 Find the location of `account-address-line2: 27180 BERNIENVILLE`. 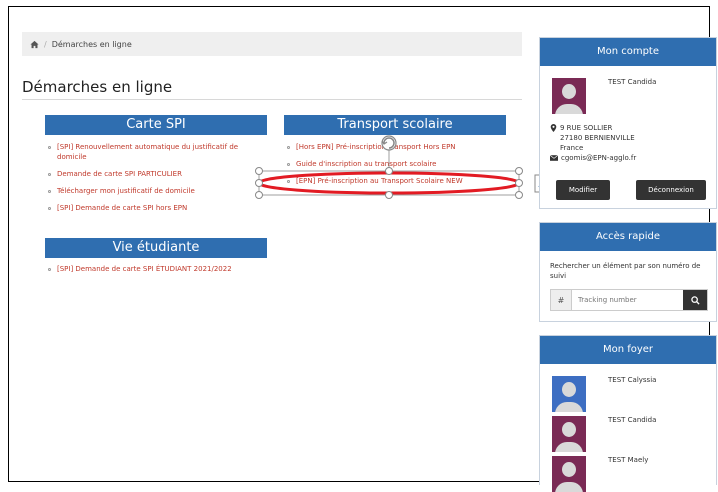

account-address-line2: 27180 BERNIENVILLE is located at coordinates (597, 138).